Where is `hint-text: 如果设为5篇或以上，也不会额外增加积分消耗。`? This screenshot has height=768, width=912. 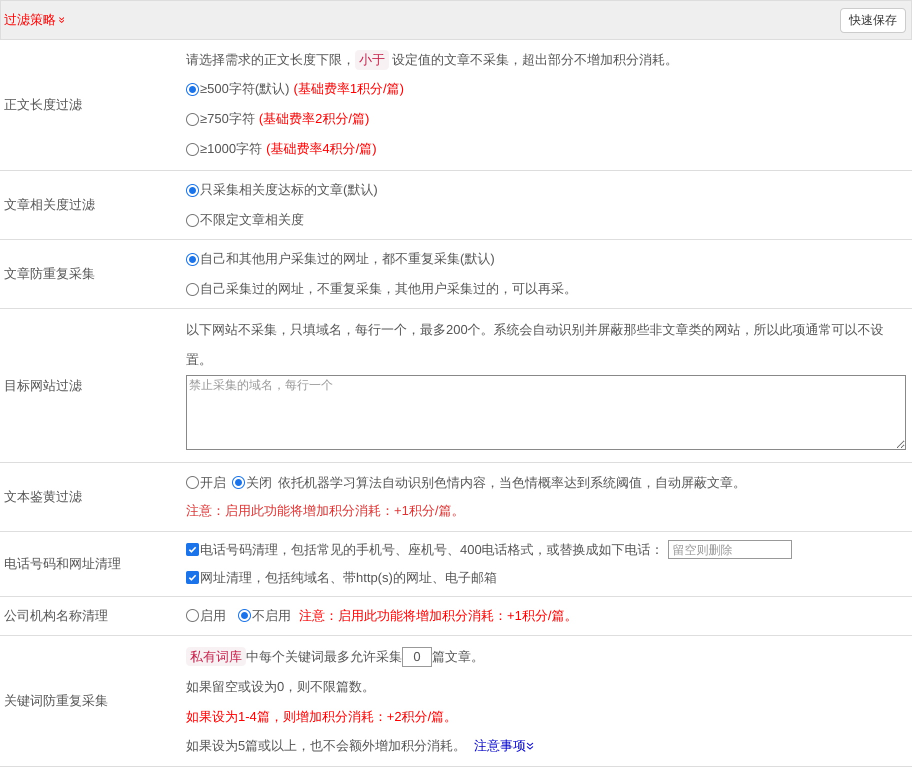
hint-text: 如果设为5篇或以上，也不会额外增加积分消耗。 is located at coordinates (326, 745).